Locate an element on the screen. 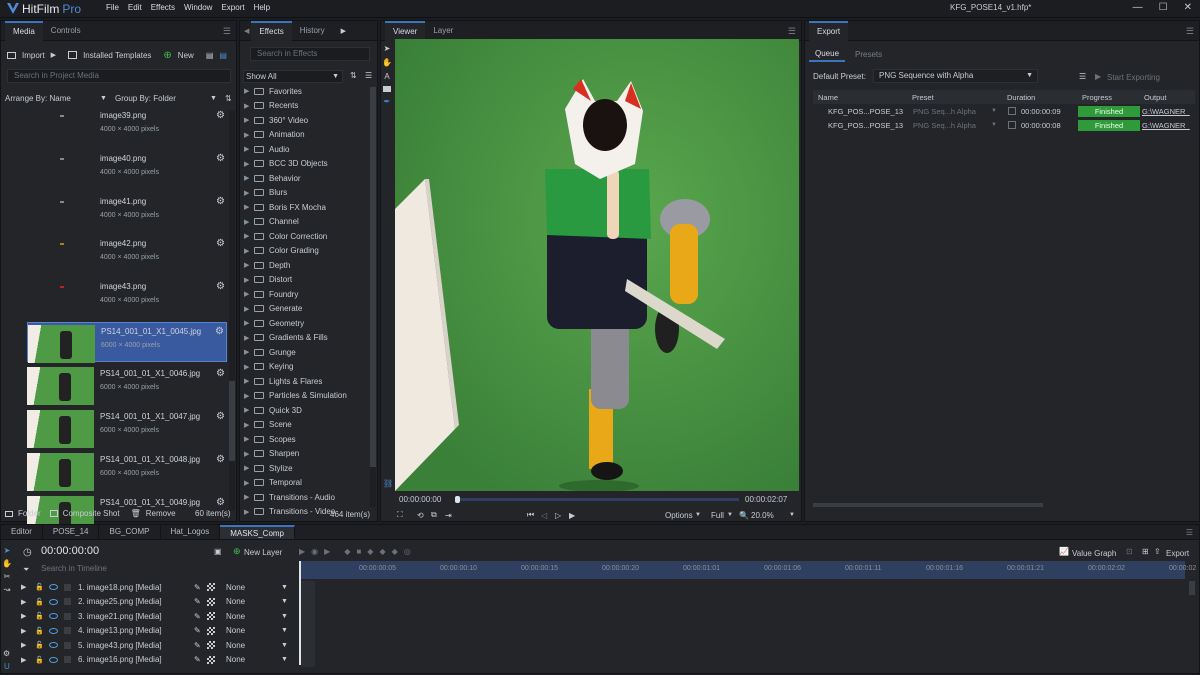 The width and height of the screenshot is (1200, 675). tab-pose-14: POSE_14 is located at coordinates (71, 532).